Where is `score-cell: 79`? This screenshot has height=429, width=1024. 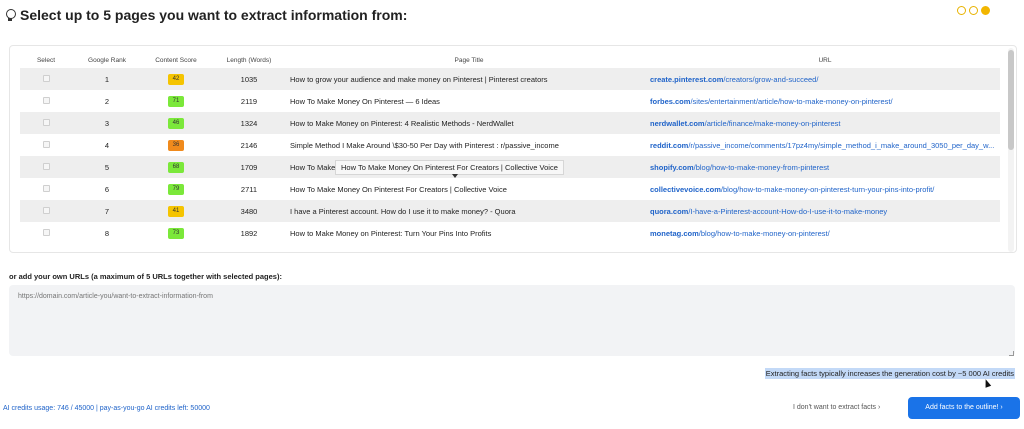
score-cell: 79 is located at coordinates (176, 189).